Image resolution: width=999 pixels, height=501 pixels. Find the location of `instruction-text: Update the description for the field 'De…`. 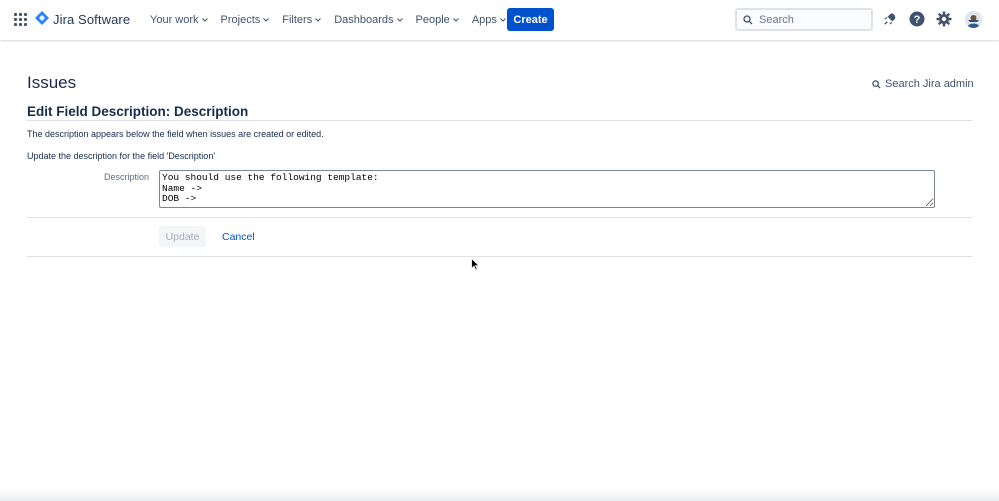

instruction-text: Update the description for the field 'De… is located at coordinates (121, 156).